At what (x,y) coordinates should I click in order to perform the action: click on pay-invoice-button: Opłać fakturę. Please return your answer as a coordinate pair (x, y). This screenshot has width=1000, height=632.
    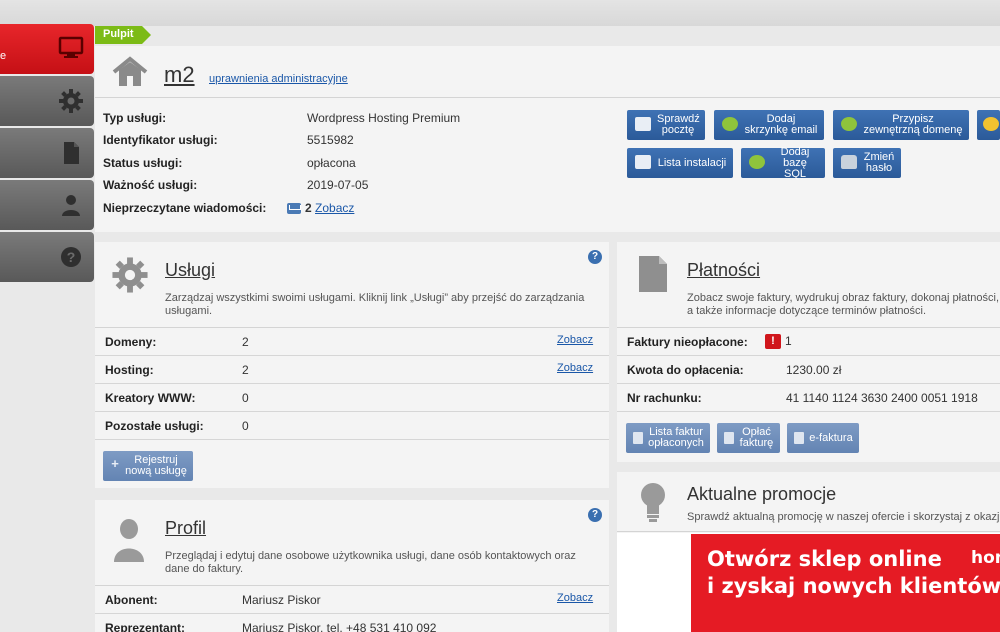
    Looking at the image, I should click on (748, 438).